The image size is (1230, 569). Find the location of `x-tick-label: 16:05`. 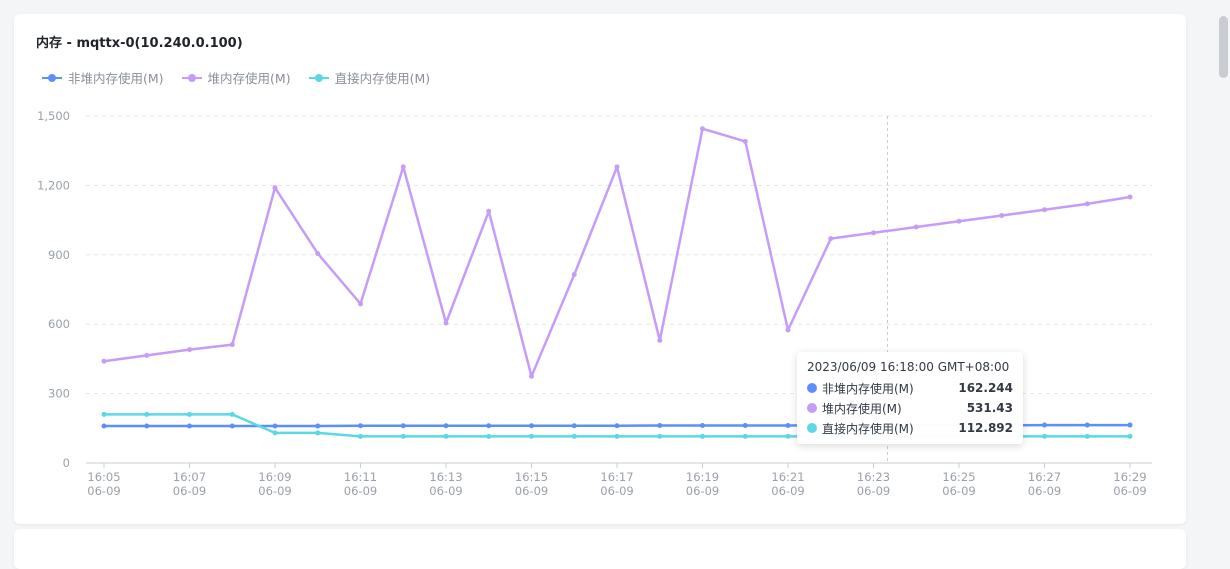

x-tick-label: 16:05 is located at coordinates (103, 477).